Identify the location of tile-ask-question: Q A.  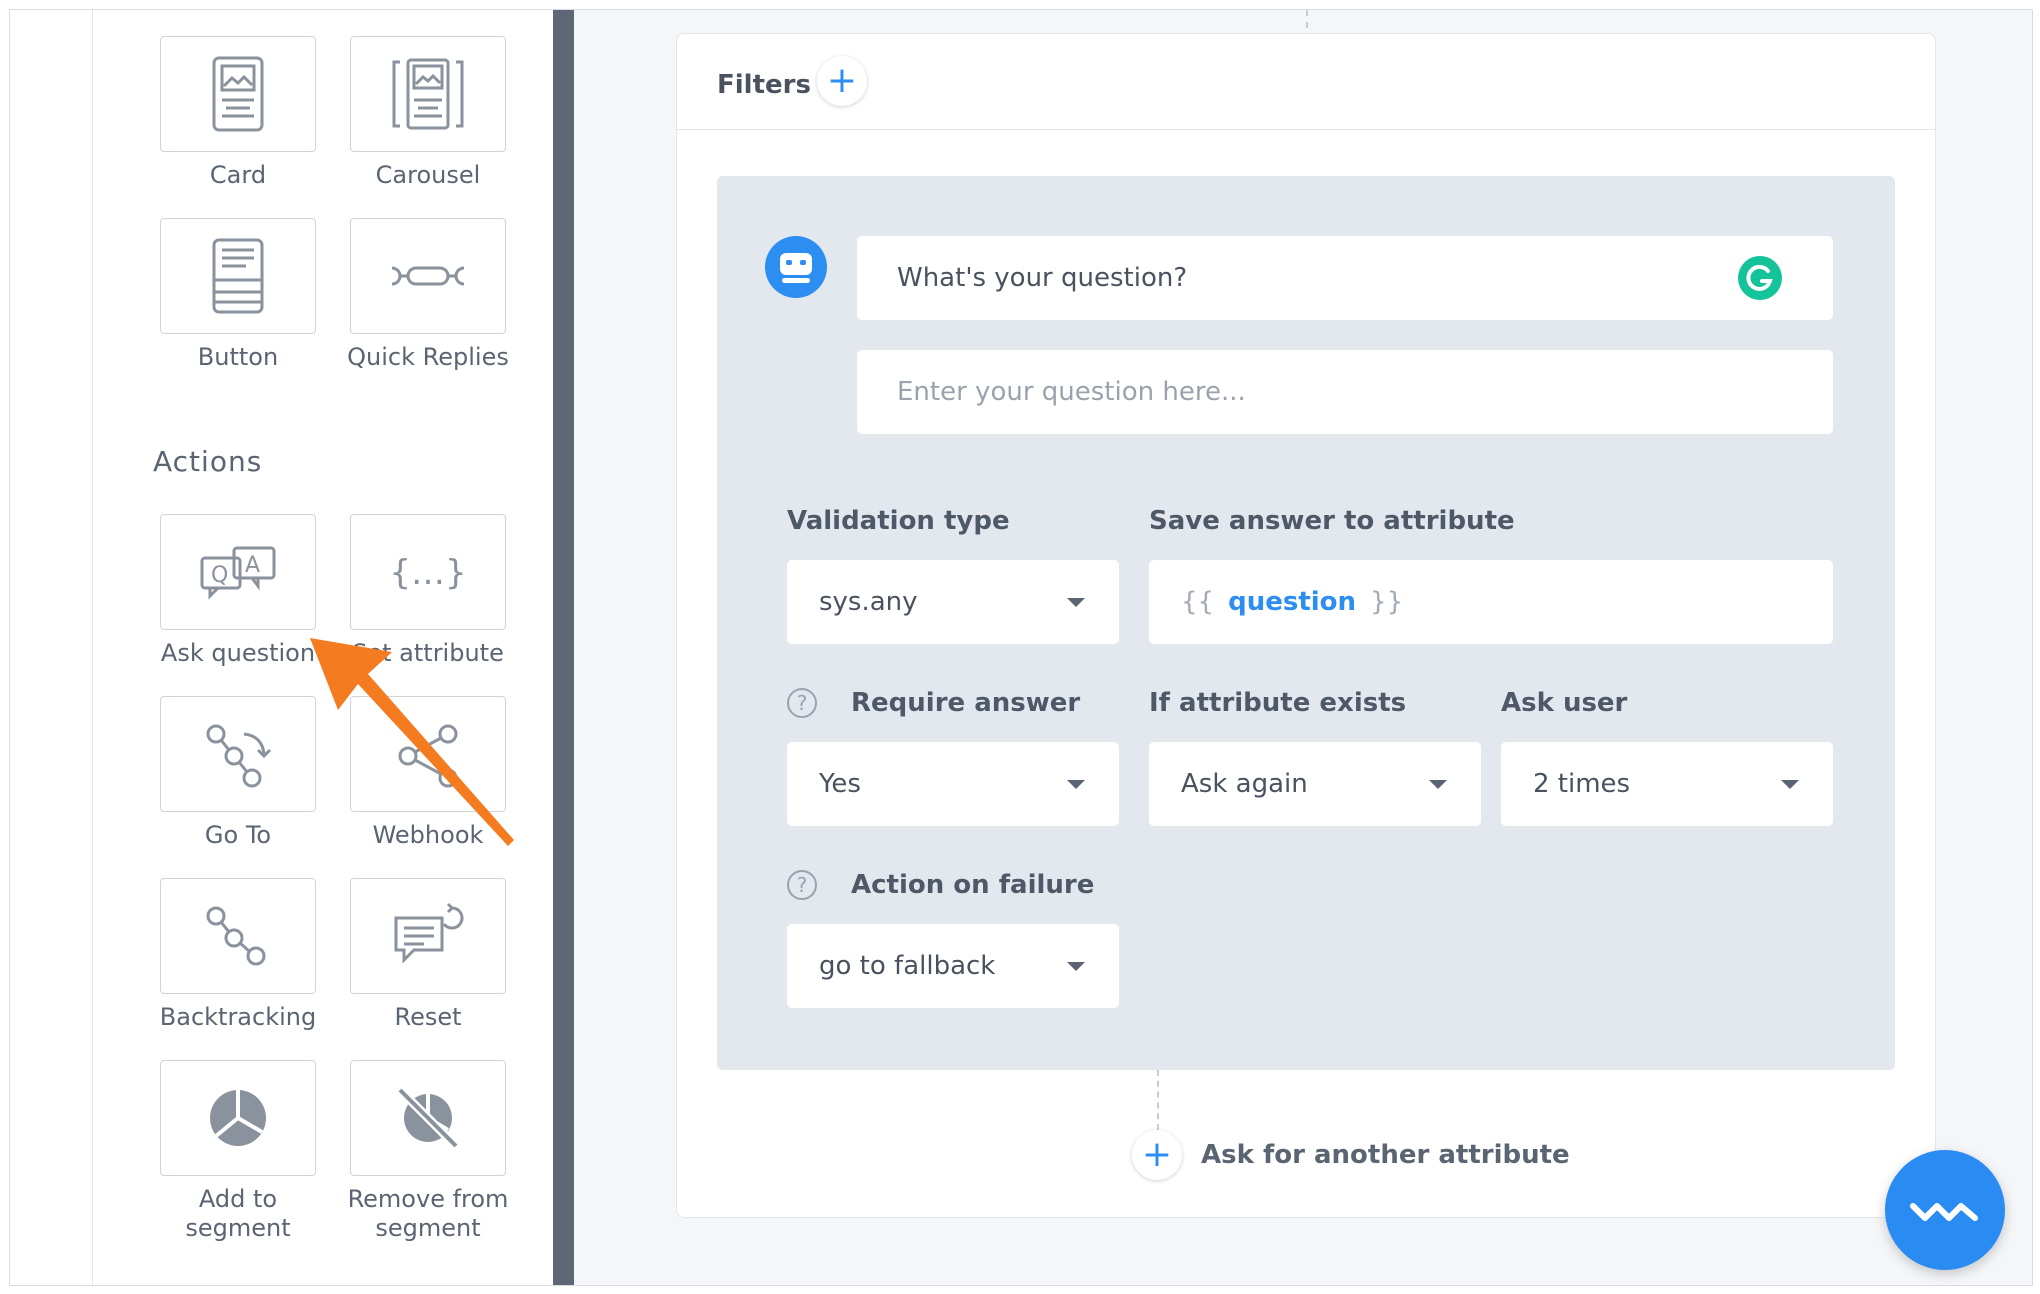
(238, 572).